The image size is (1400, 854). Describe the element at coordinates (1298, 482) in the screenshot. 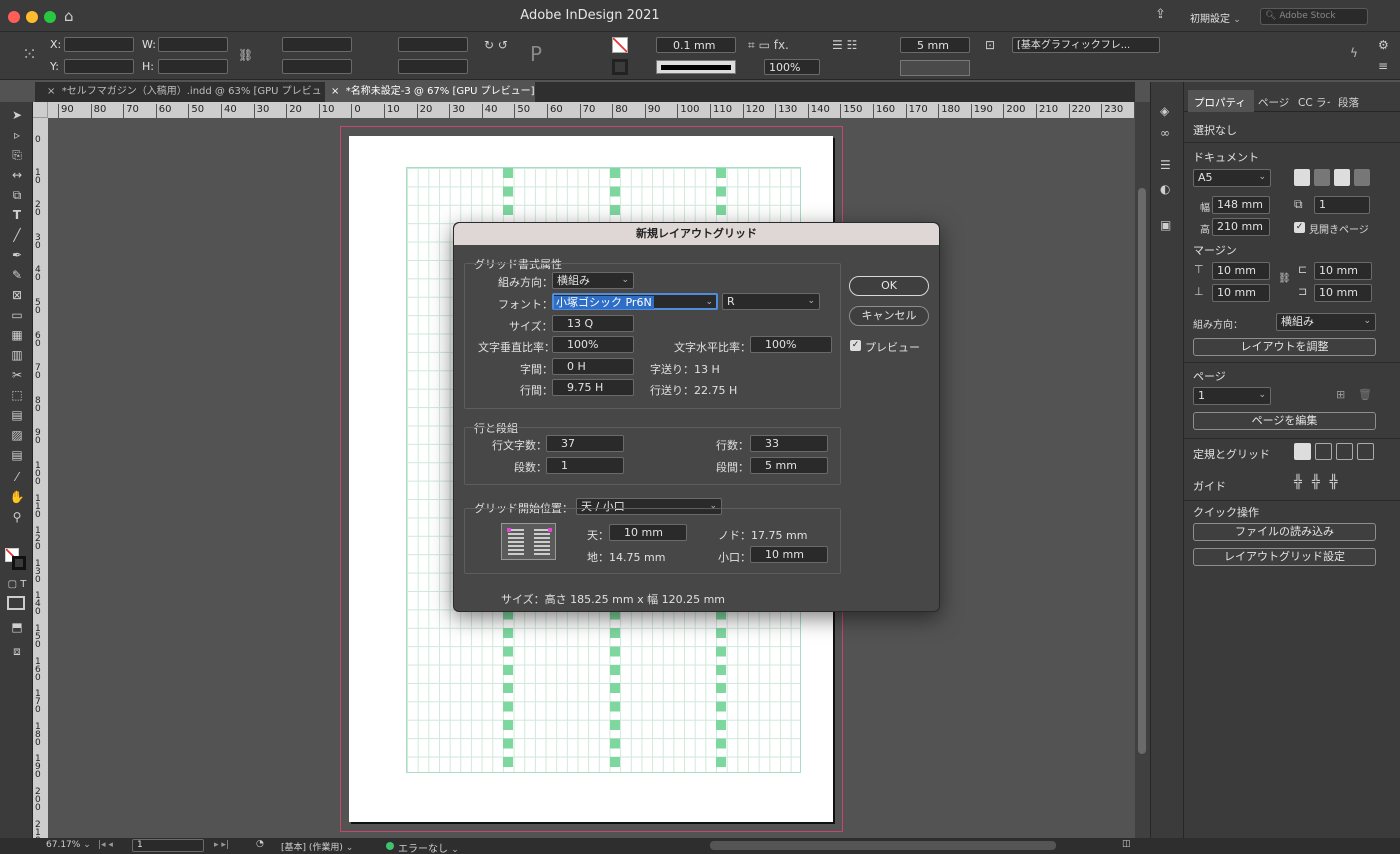

I see `guides-toggle-icon: ╬` at that location.